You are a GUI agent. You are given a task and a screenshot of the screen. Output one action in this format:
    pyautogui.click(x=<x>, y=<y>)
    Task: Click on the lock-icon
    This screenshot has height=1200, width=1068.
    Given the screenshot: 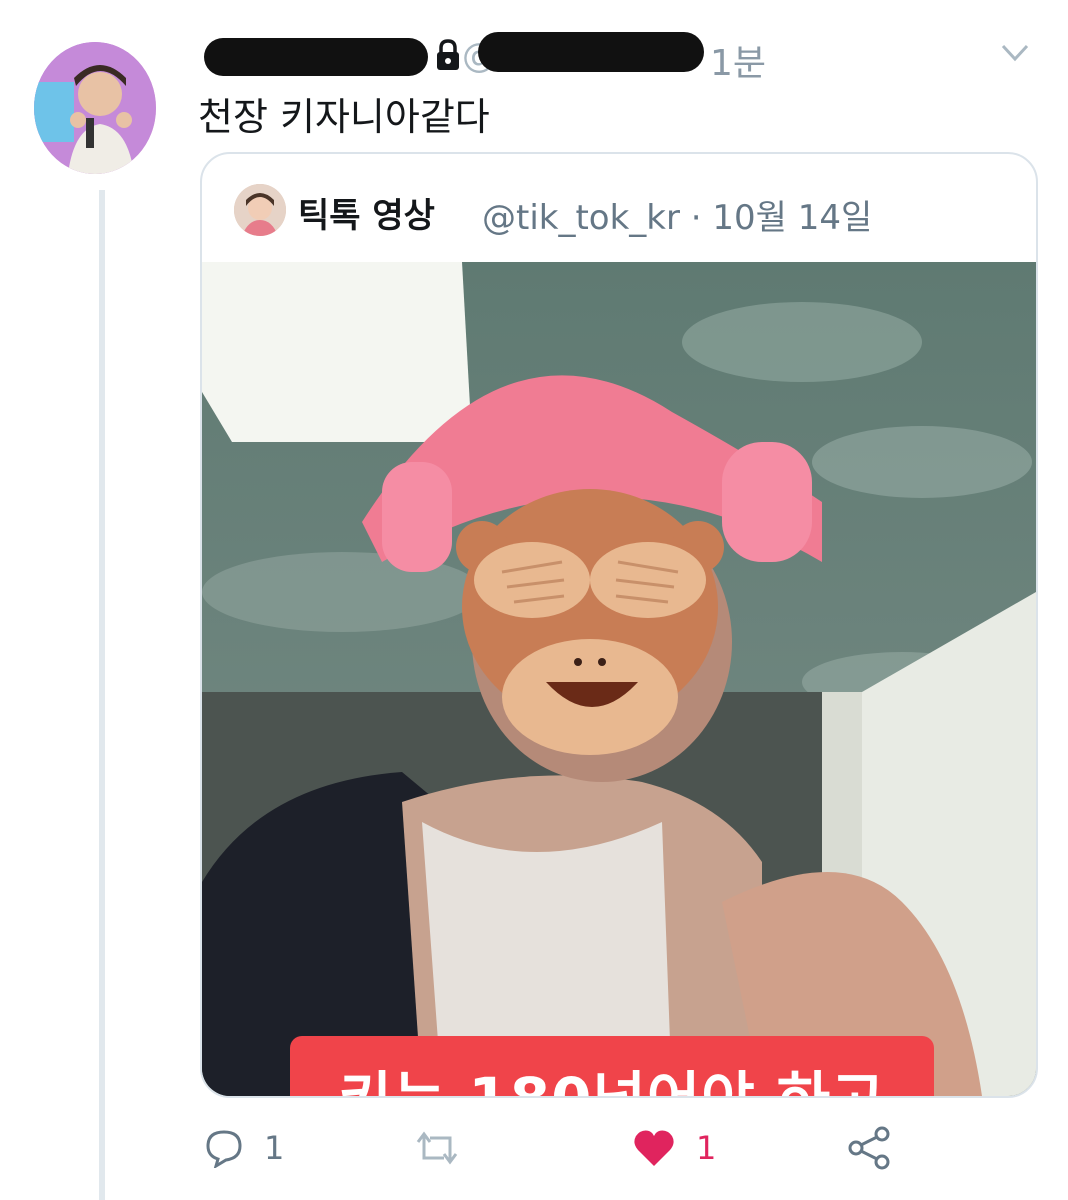 What is the action you would take?
    pyautogui.click(x=448, y=54)
    